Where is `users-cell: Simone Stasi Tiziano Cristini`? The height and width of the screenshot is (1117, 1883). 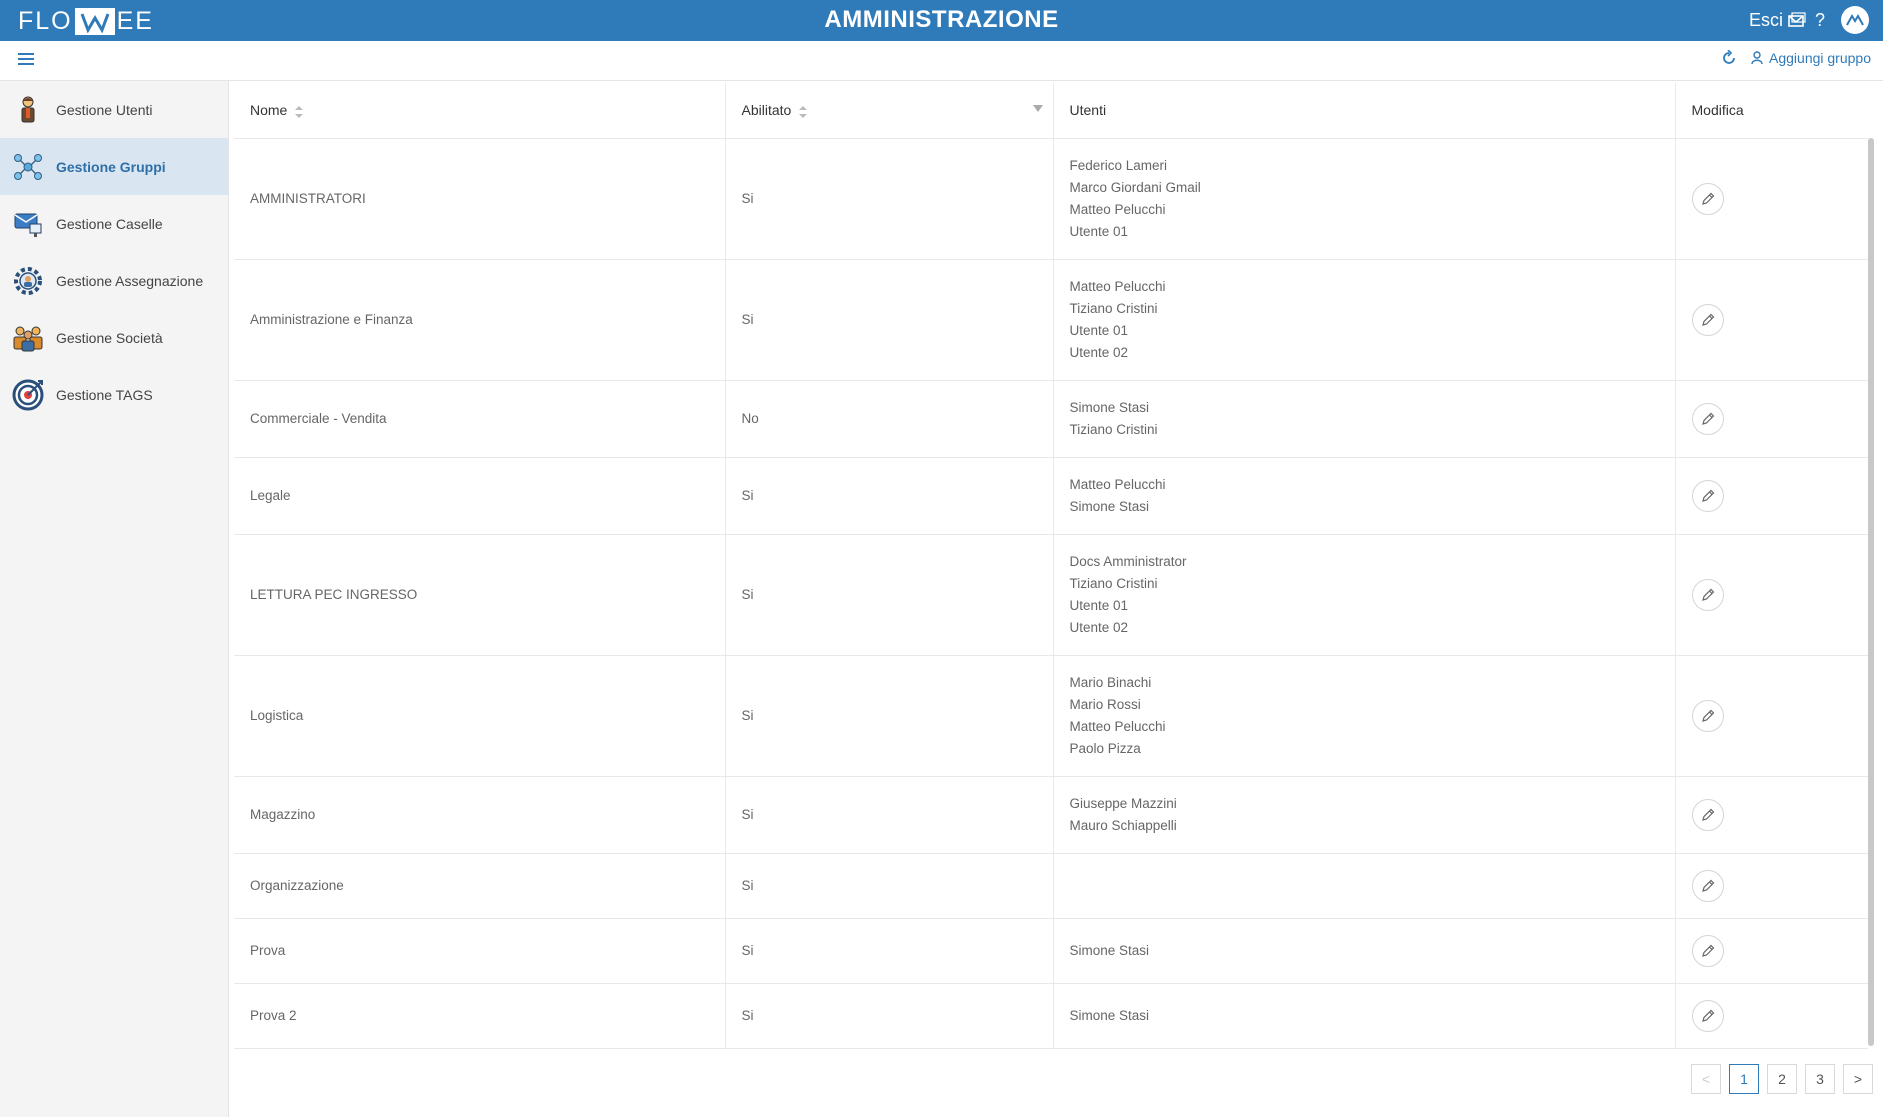 users-cell: Simone Stasi Tiziano Cristini is located at coordinates (1364, 419).